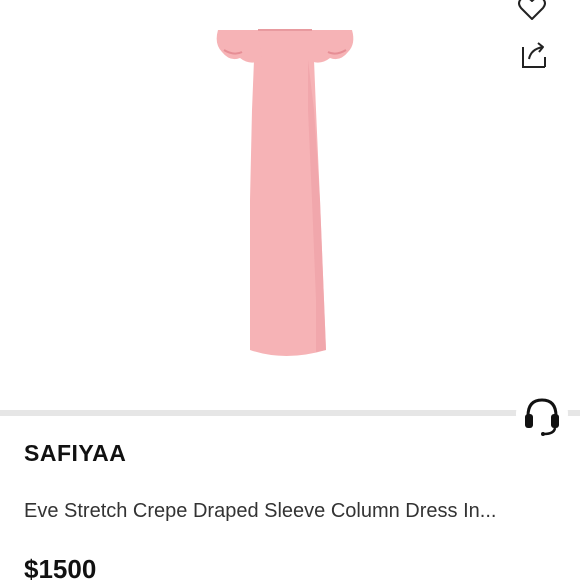 The width and height of the screenshot is (580, 580). I want to click on share-button, so click(532, 54).